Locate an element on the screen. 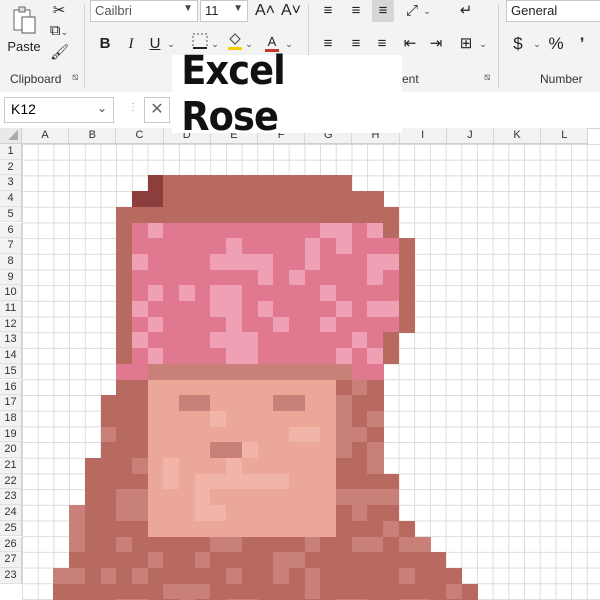  alignment-dialog-launcher-icon: ⧅ is located at coordinates (487, 77).